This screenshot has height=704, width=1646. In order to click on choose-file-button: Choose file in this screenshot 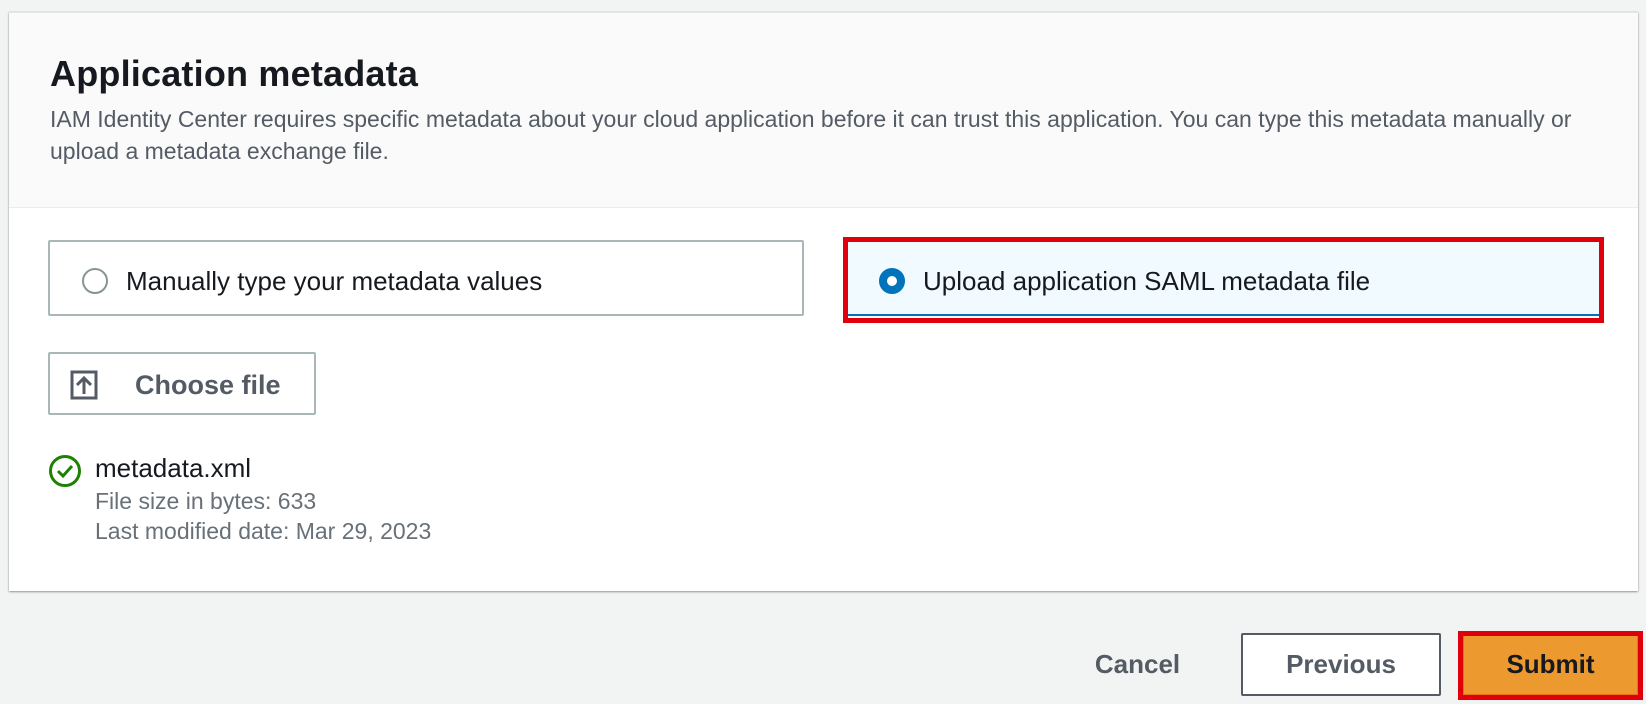, I will do `click(182, 383)`.